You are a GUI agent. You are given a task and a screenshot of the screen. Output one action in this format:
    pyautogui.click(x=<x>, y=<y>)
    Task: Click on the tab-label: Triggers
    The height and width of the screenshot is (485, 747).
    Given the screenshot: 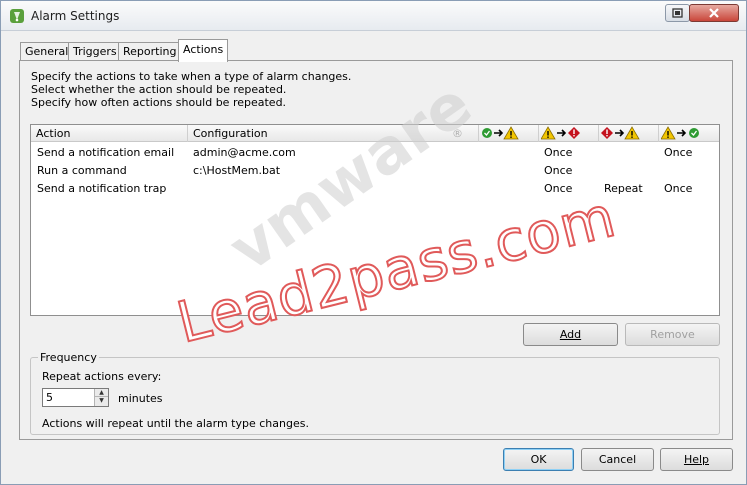 What is the action you would take?
    pyautogui.click(x=95, y=51)
    